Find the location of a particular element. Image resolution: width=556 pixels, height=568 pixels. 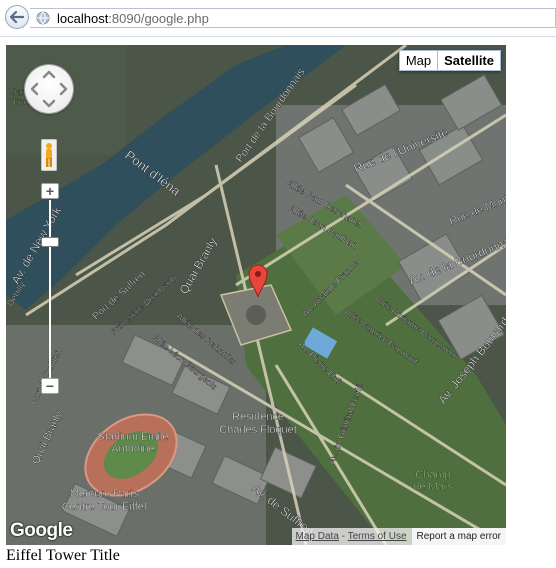

google-logo: Google is located at coordinates (41, 531).